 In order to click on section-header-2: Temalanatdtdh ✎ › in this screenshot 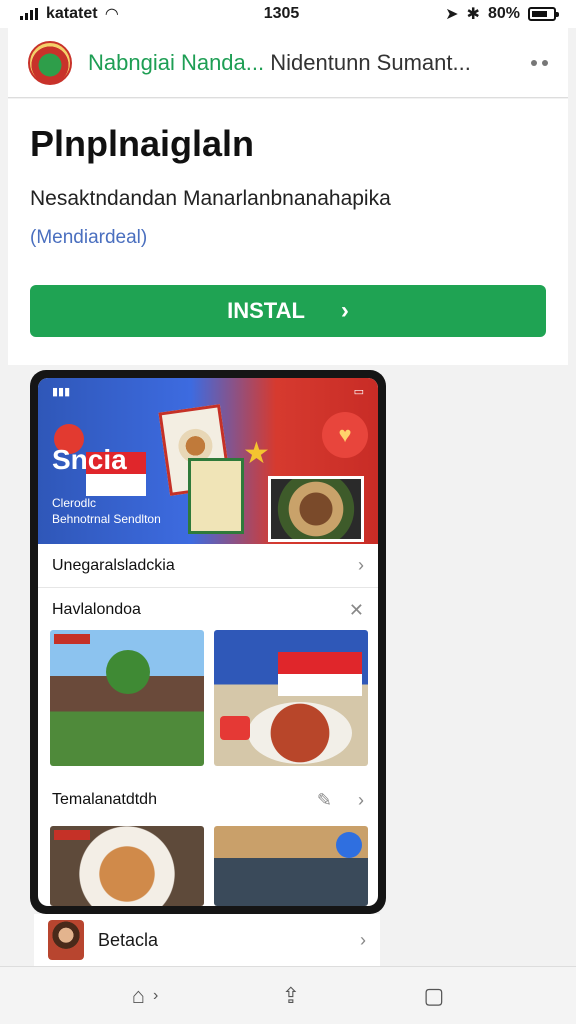, I will do `click(208, 800)`.